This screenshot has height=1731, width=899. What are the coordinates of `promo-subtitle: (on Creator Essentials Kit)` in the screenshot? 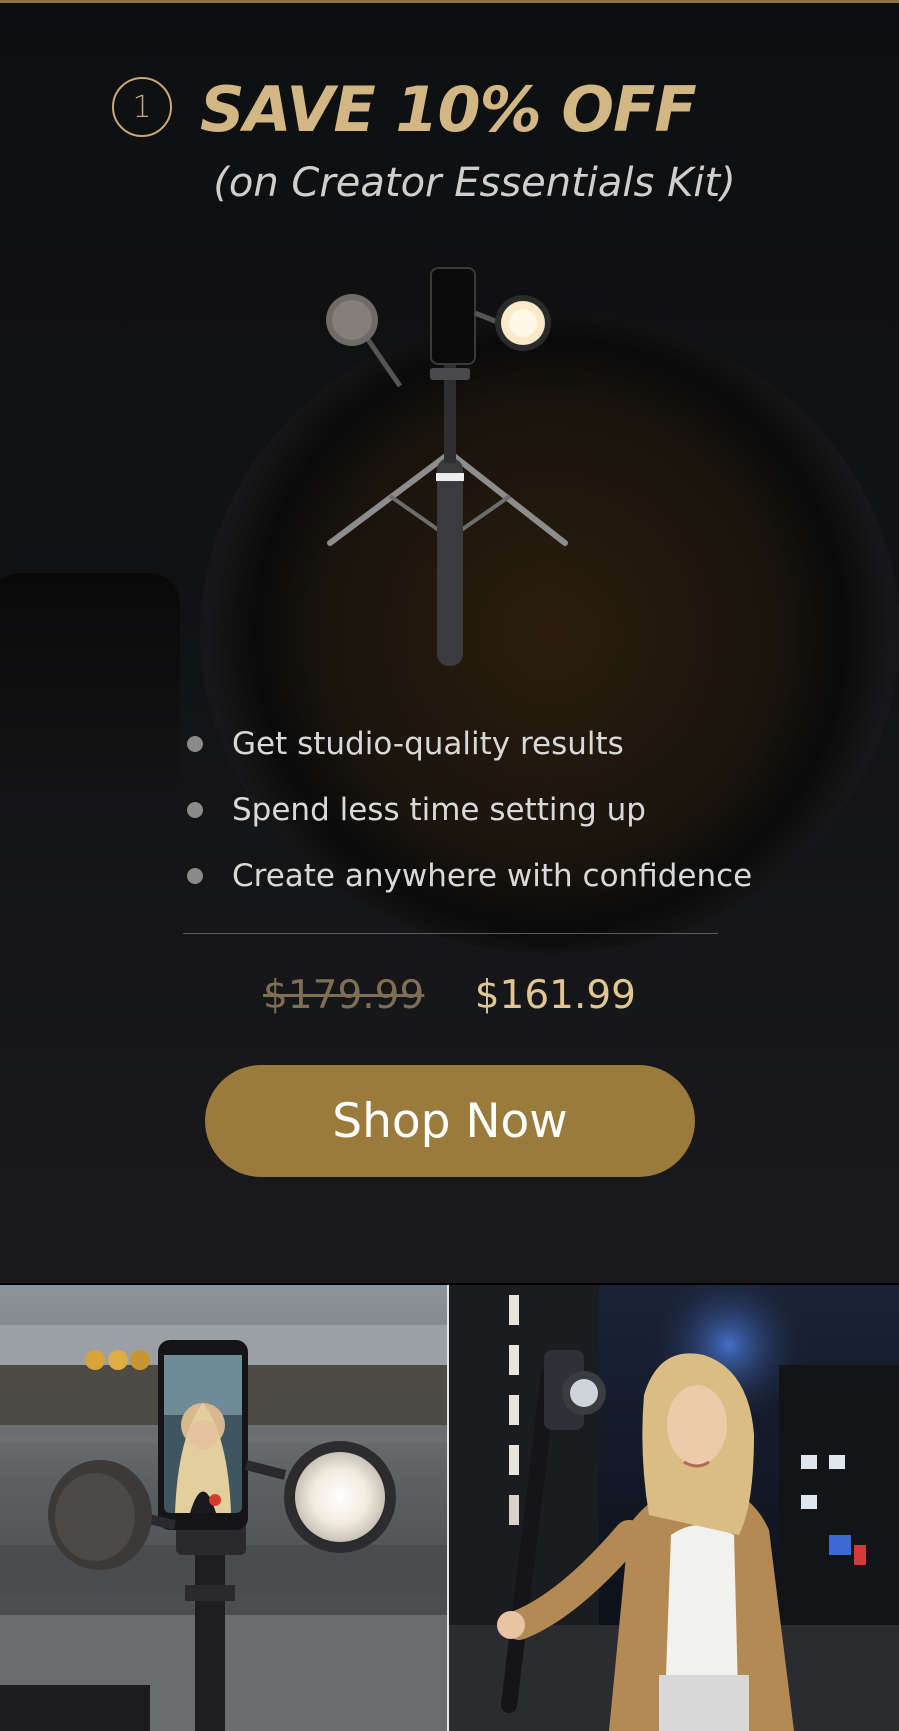 It's located at (474, 183).